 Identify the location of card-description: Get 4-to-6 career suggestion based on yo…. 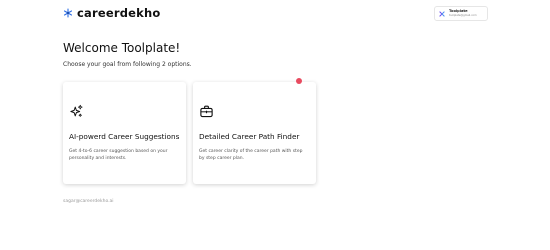
(118, 155).